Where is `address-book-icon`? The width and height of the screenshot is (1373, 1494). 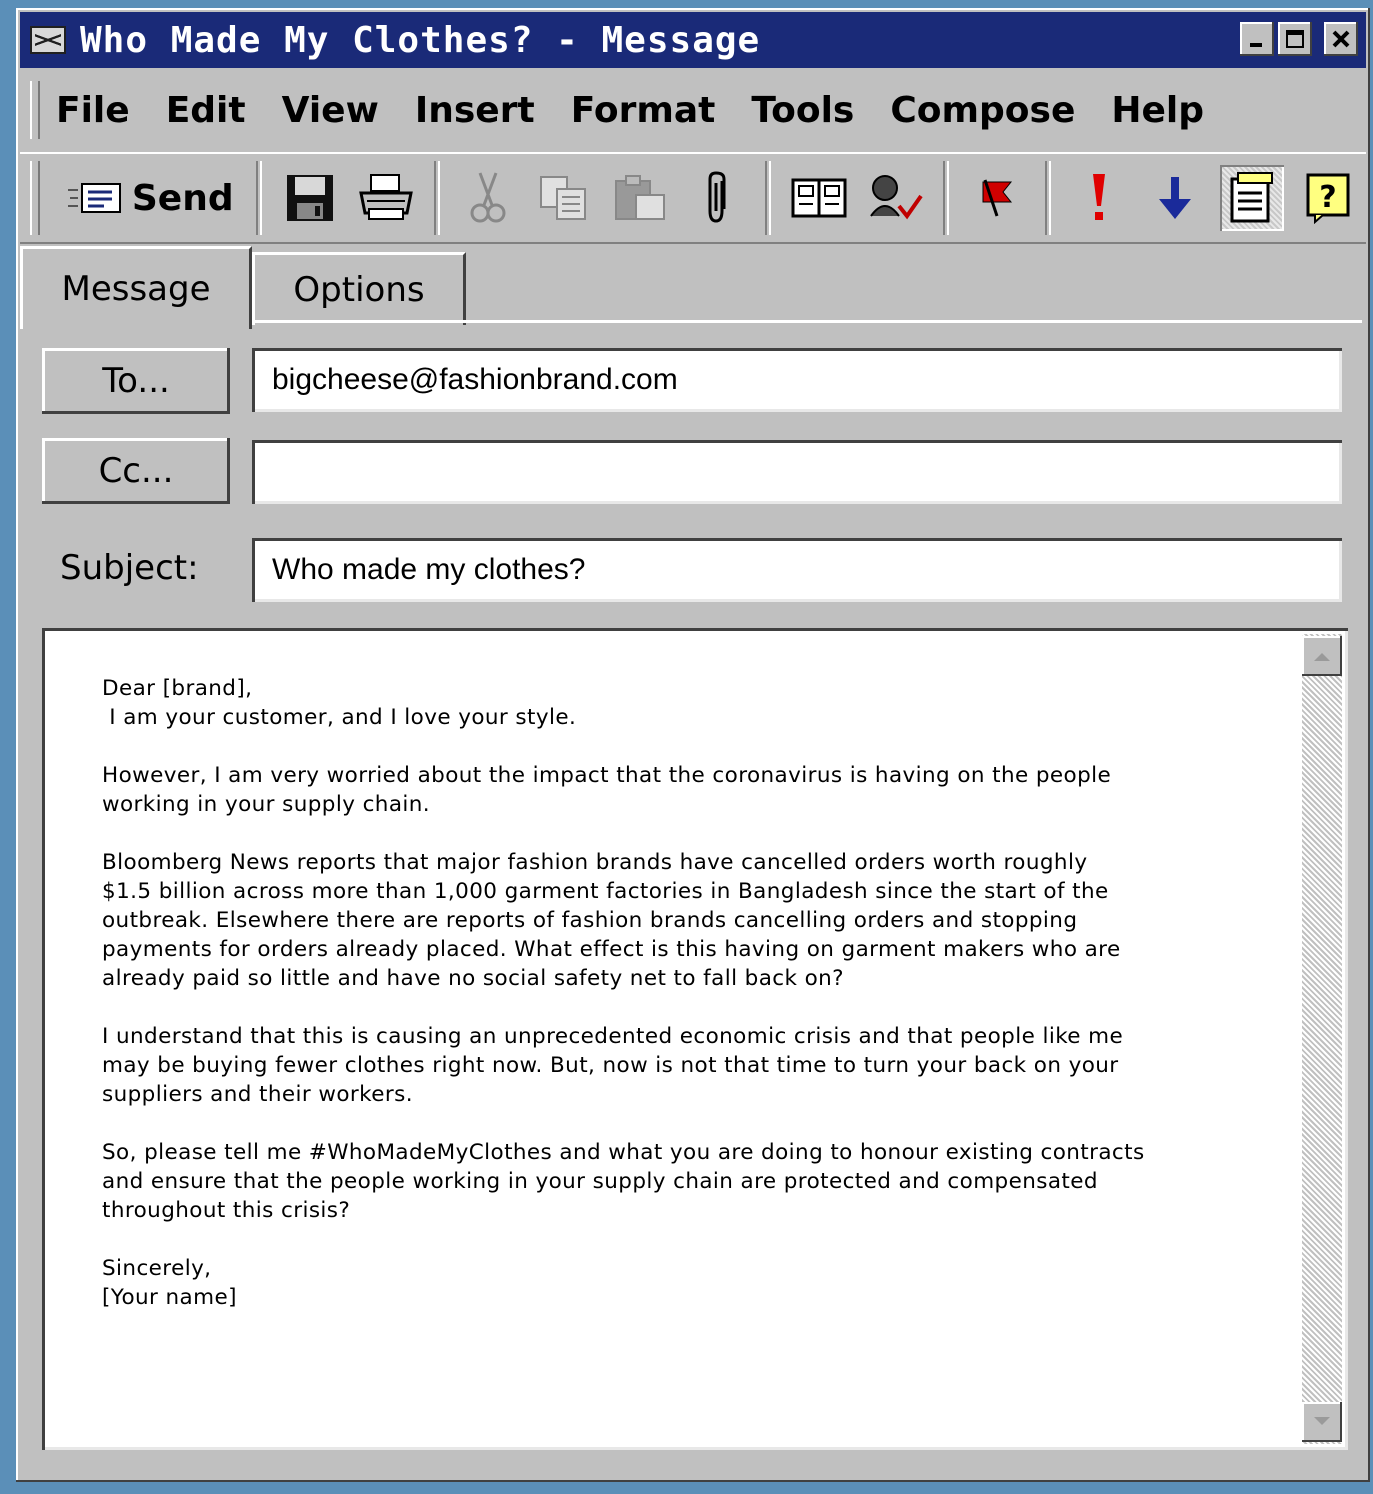
address-book-icon is located at coordinates (819, 198).